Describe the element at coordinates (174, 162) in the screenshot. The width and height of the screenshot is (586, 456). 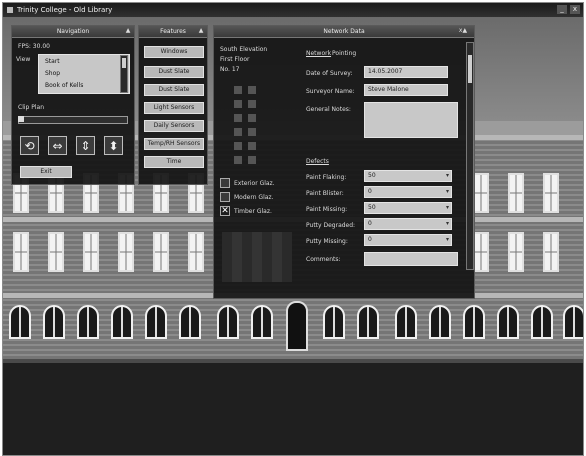
I see `feature-button-time: Time` at that location.